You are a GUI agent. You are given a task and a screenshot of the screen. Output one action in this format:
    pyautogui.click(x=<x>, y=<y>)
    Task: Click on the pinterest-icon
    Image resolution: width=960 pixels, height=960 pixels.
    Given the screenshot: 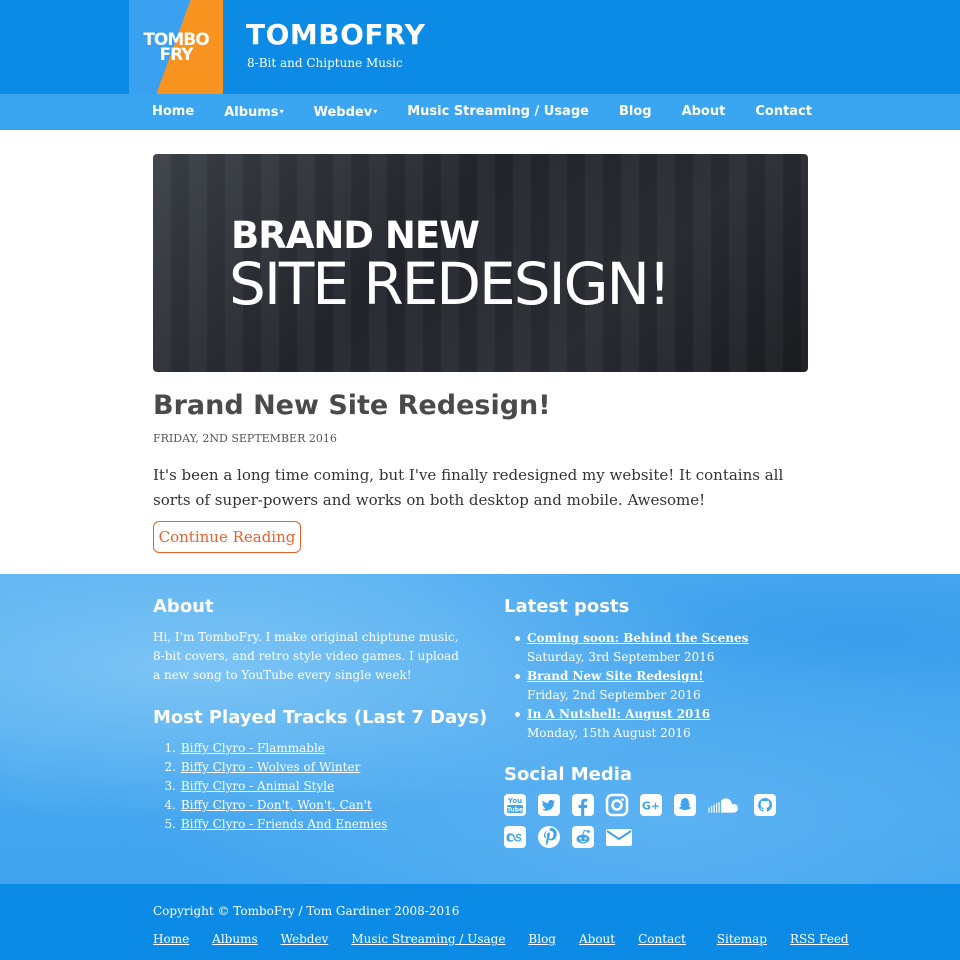 What is the action you would take?
    pyautogui.click(x=549, y=837)
    